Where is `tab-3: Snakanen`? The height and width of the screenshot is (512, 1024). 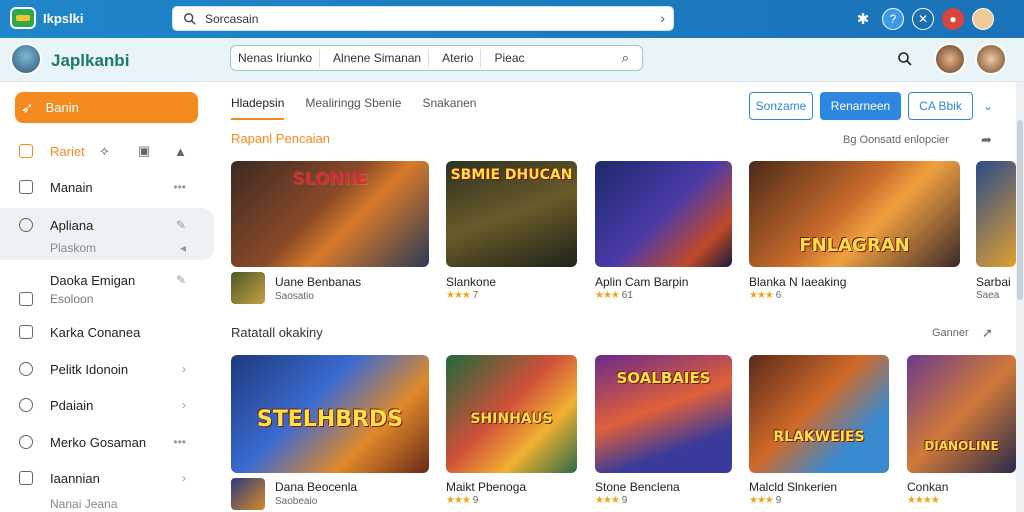
tab-3: Snakanen is located at coordinates (449, 108).